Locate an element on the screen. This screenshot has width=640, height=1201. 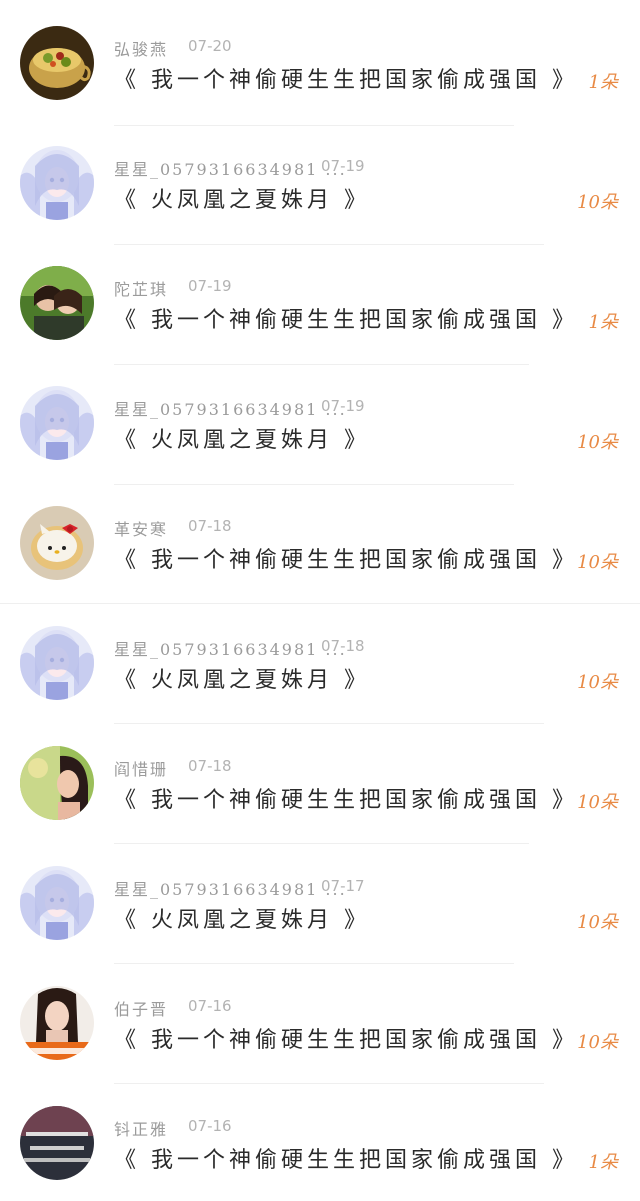
list-item: 陀芷琪 07-19 《 我一个神偷硬生生把国家偷成强国 》 1朵 is located at coordinates (320, 302).